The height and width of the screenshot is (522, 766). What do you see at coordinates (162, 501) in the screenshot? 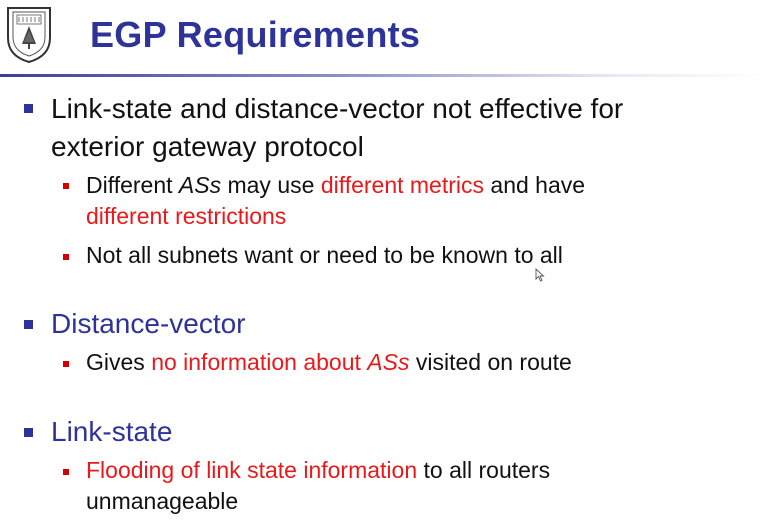
I see `bullet-3-sub-1-line-2: unmanageable` at bounding box center [162, 501].